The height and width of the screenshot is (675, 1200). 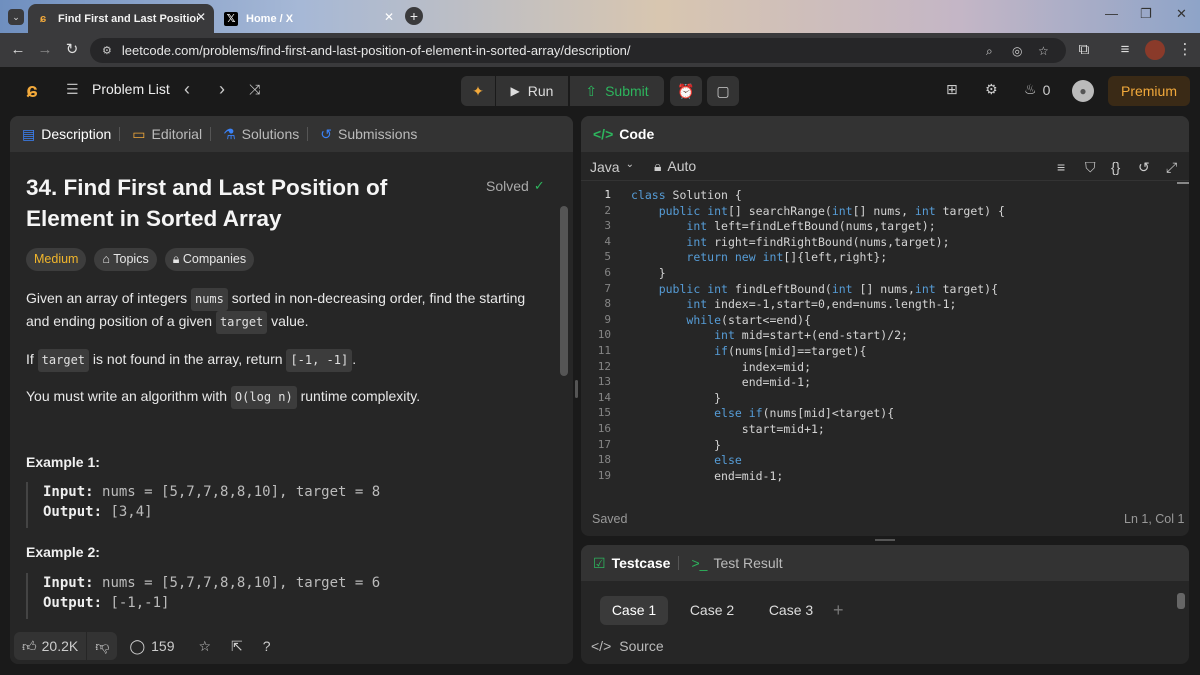 What do you see at coordinates (791, 610) in the screenshot?
I see `case-3-tab: Case 3` at bounding box center [791, 610].